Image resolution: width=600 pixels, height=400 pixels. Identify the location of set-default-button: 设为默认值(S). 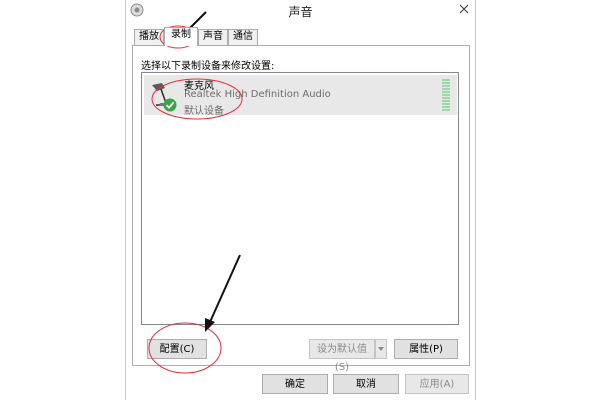
(342, 356).